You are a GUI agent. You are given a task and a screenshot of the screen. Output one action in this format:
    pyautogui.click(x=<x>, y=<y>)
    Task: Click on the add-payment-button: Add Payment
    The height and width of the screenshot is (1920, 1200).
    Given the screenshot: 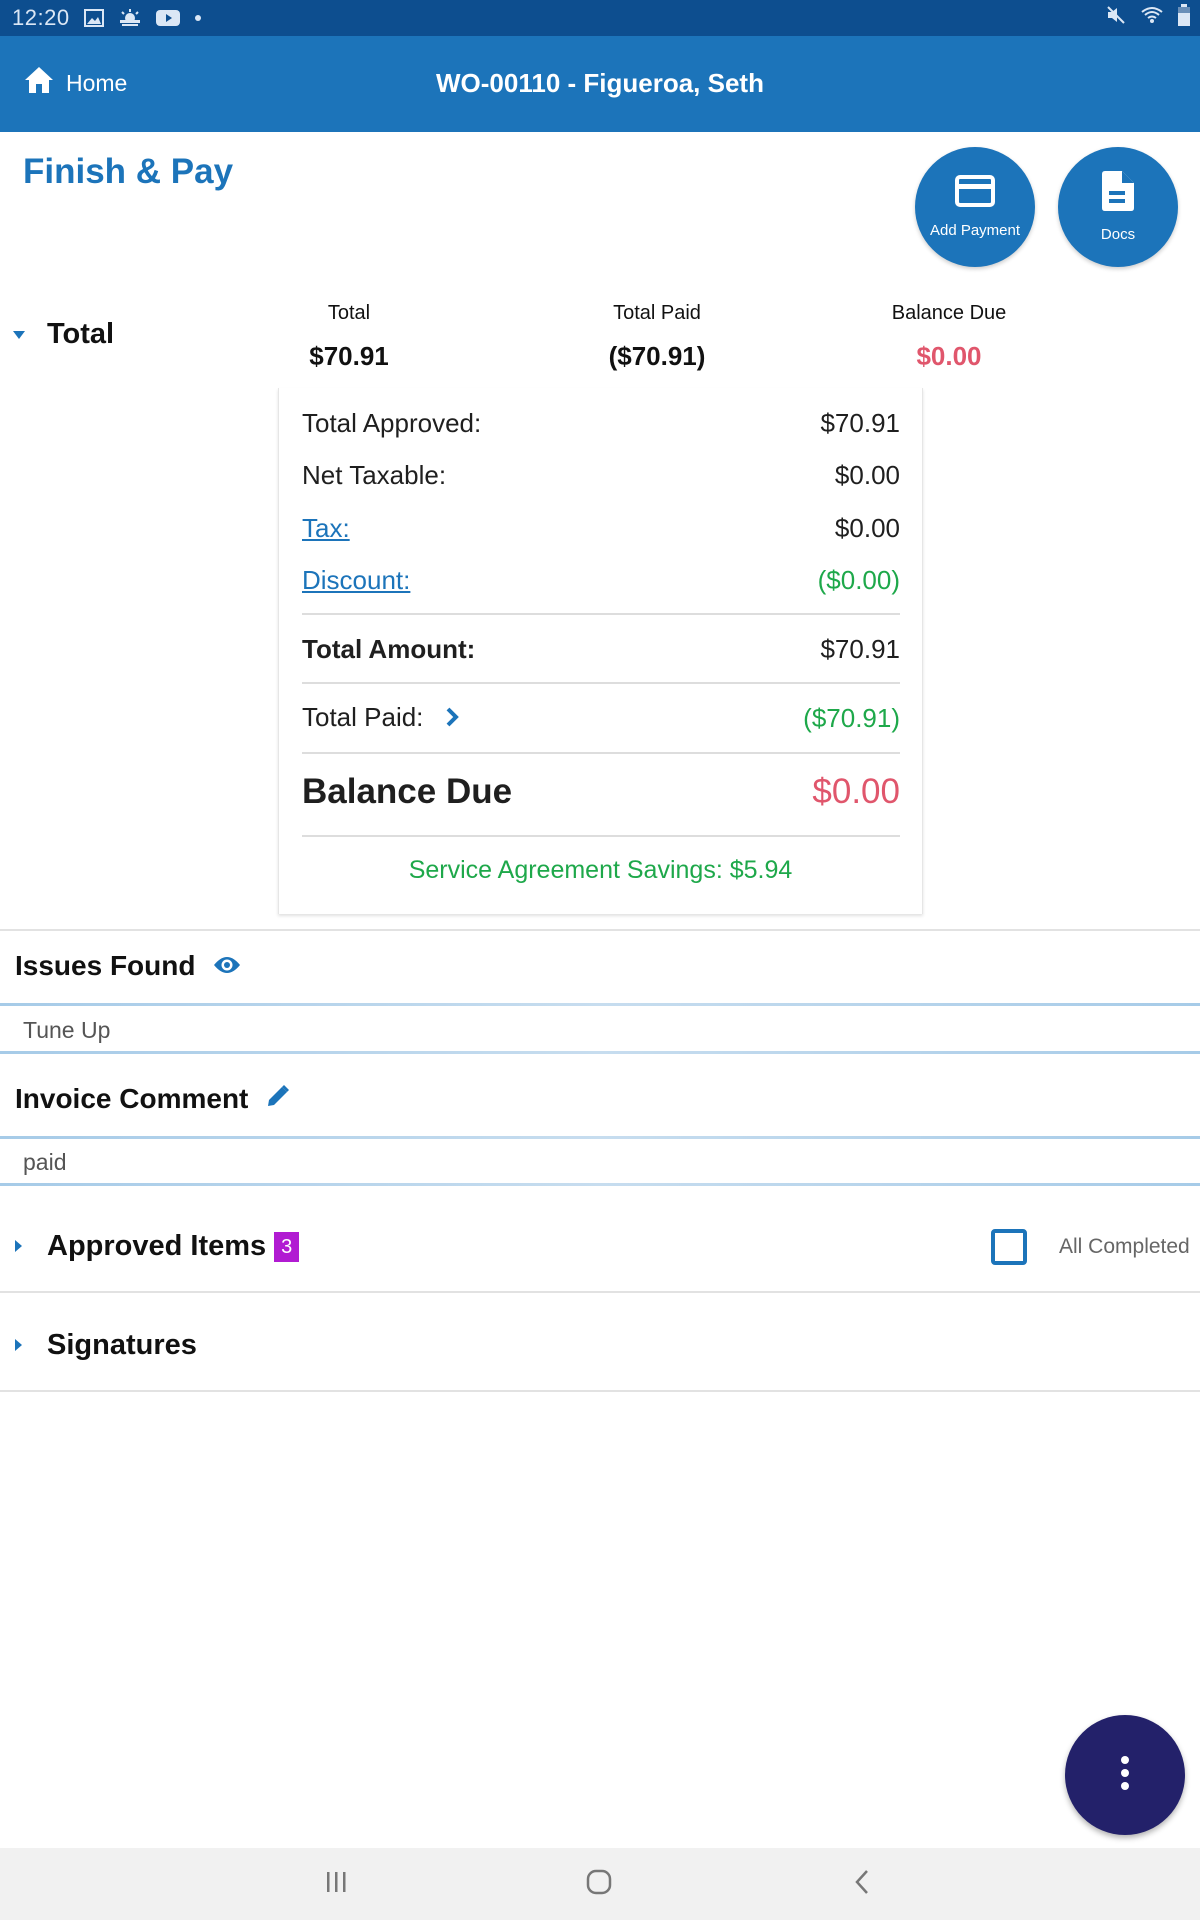 What is the action you would take?
    pyautogui.click(x=975, y=207)
    